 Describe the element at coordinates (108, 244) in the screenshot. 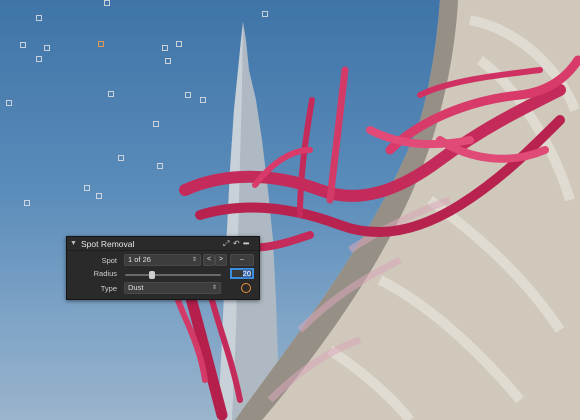

I see `panel-title: Spot Removal` at that location.